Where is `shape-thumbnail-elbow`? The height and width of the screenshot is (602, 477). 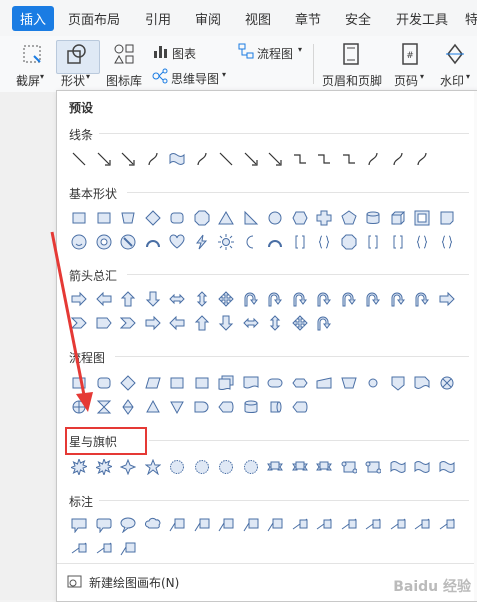 shape-thumbnail-elbow is located at coordinates (349, 159).